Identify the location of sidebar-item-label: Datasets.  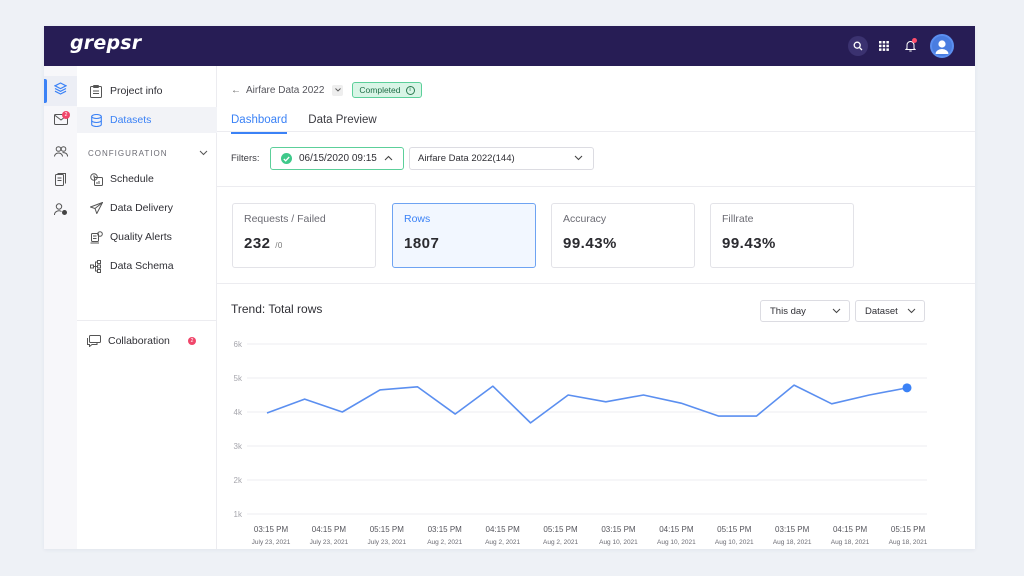
(131, 120).